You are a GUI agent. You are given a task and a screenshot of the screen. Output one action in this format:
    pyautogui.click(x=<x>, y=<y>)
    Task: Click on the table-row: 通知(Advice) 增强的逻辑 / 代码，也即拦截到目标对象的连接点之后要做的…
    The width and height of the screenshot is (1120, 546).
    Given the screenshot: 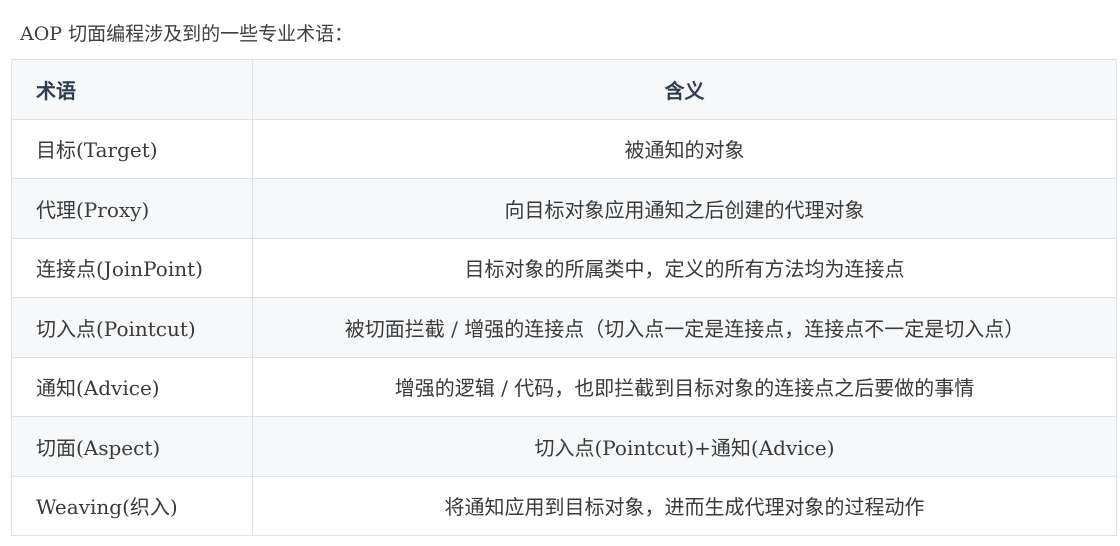 What is the action you would take?
    pyautogui.click(x=564, y=386)
    